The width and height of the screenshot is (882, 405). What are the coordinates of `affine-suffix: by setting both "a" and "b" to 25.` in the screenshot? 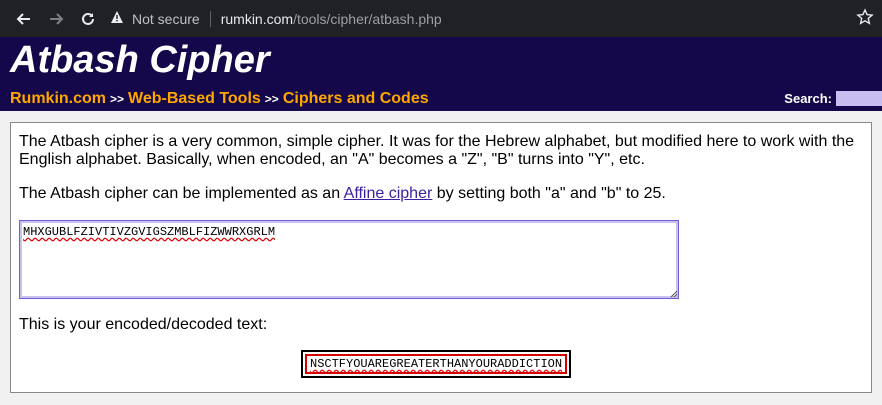 It's located at (549, 193).